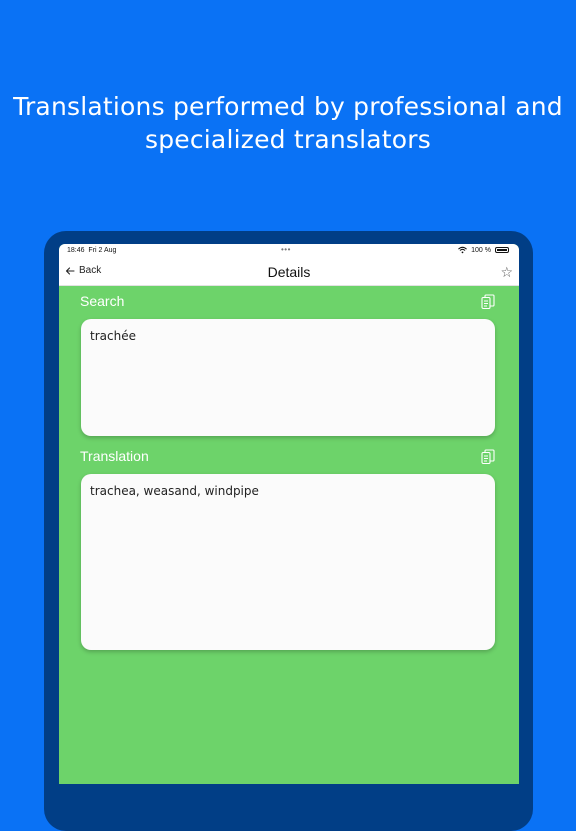 The width and height of the screenshot is (576, 831). What do you see at coordinates (113, 336) in the screenshot?
I see `search-text: trachée` at bounding box center [113, 336].